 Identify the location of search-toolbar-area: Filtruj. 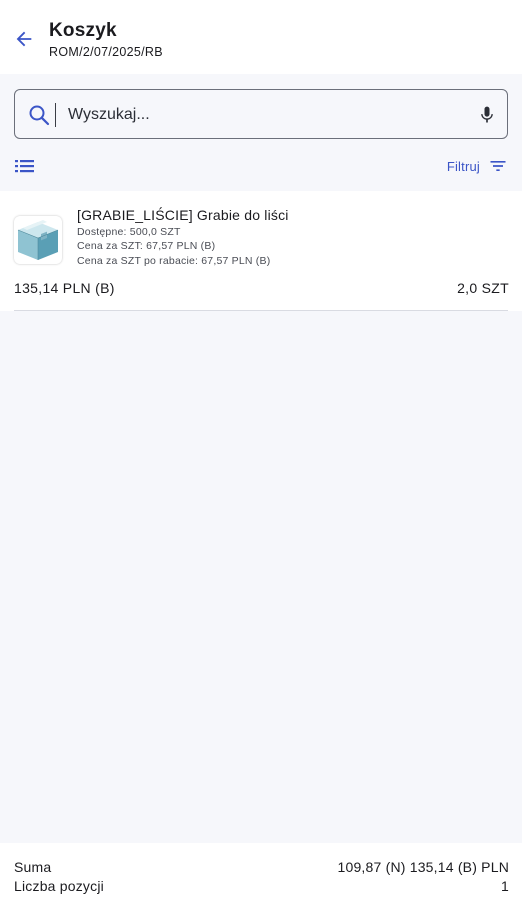
(261, 132).